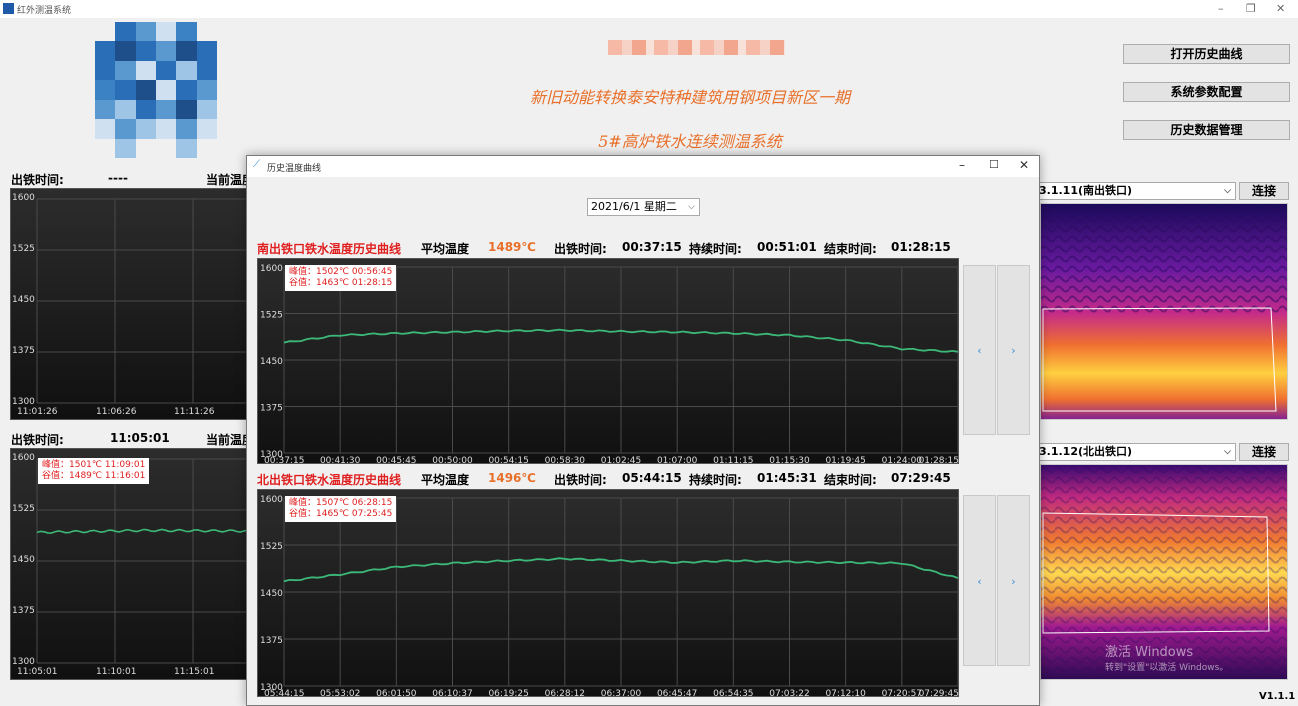 The width and height of the screenshot is (1298, 706). I want to click on bottom-legend-box: 峰值：1501℃ 11:09:01 谷值：1489℃ 11:16:01, so click(94, 471).